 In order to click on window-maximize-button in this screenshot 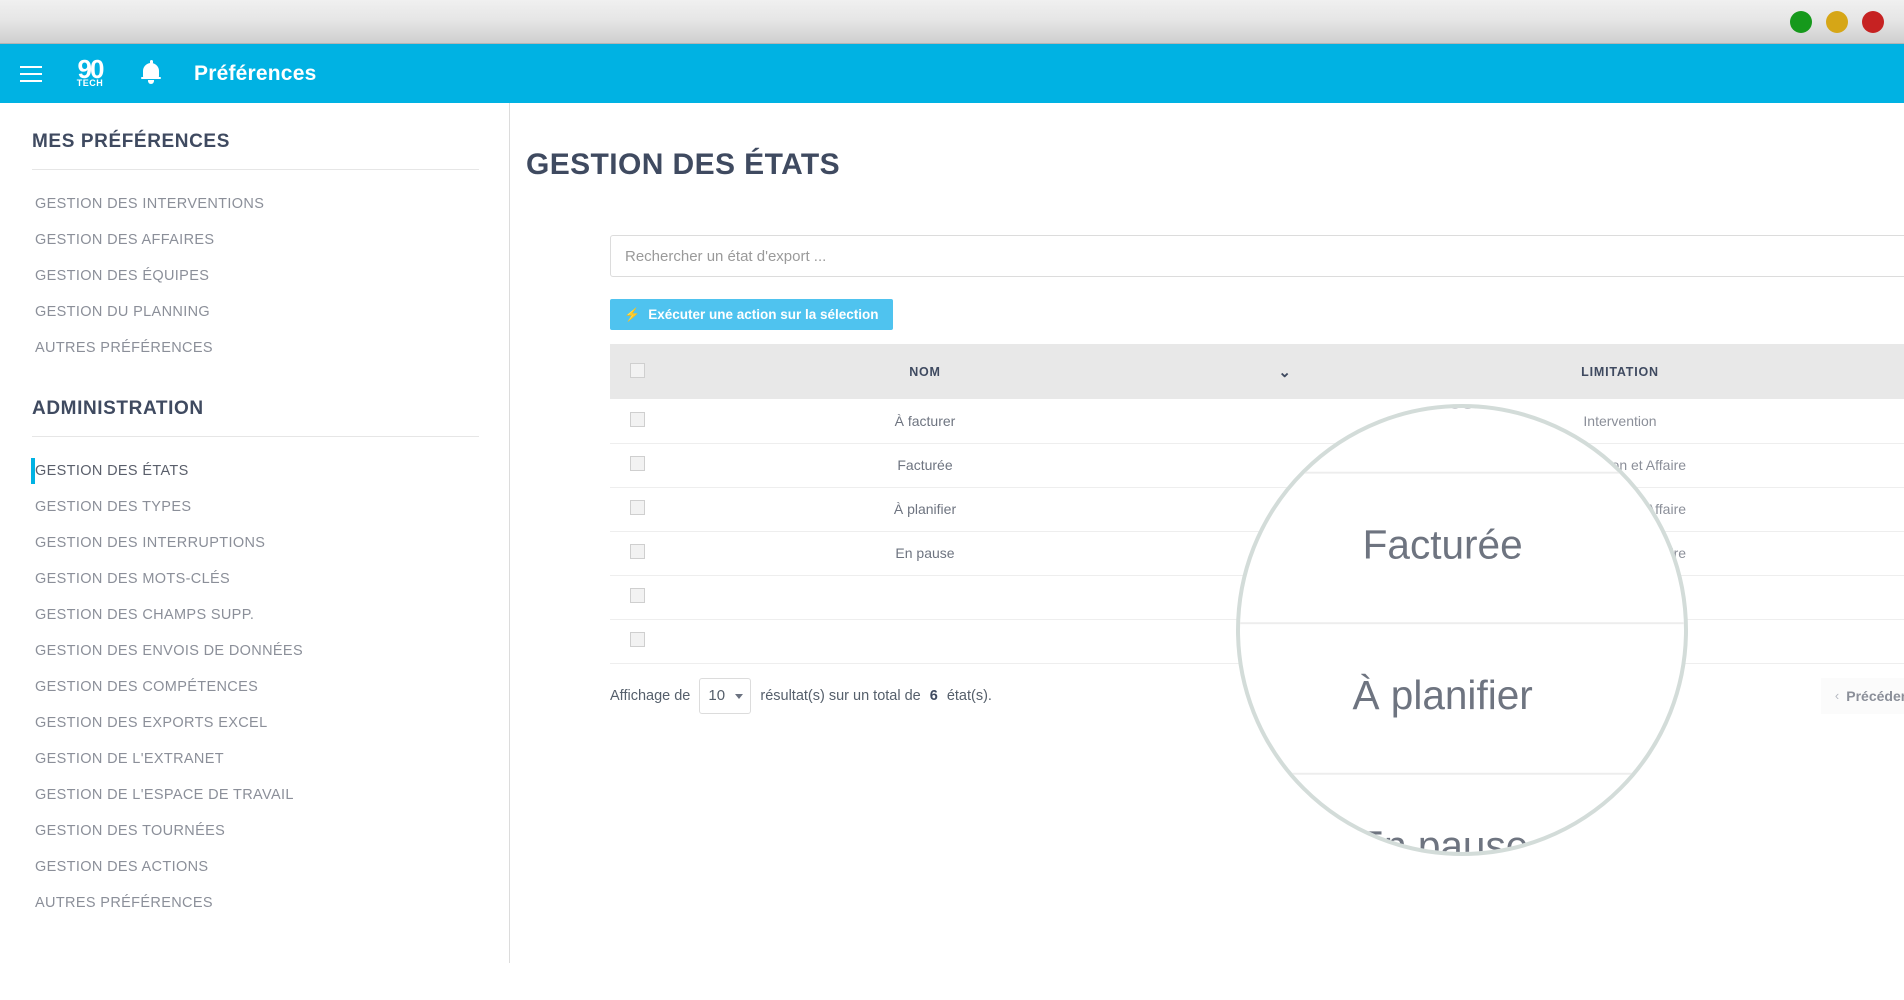, I will do `click(1837, 22)`.